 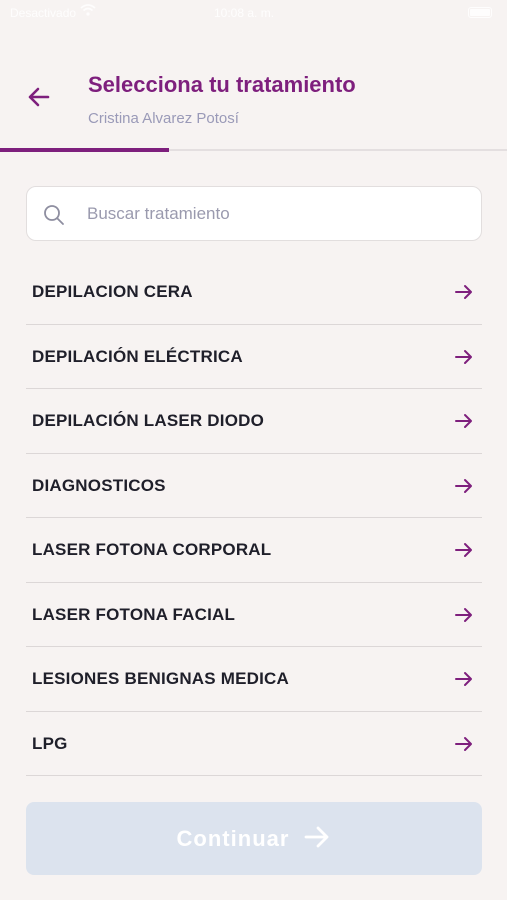 I want to click on search-input, so click(x=277, y=213).